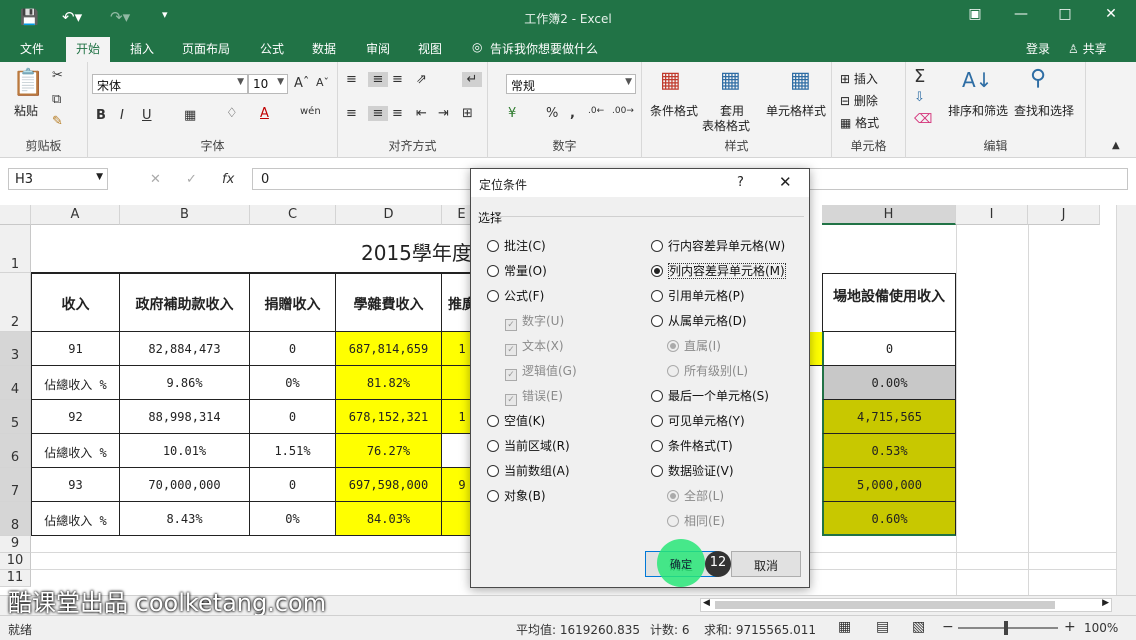 The height and width of the screenshot is (640, 1136). What do you see at coordinates (75, 451) in the screenshot?
I see `cell-a6: 佔總收入 %` at bounding box center [75, 451].